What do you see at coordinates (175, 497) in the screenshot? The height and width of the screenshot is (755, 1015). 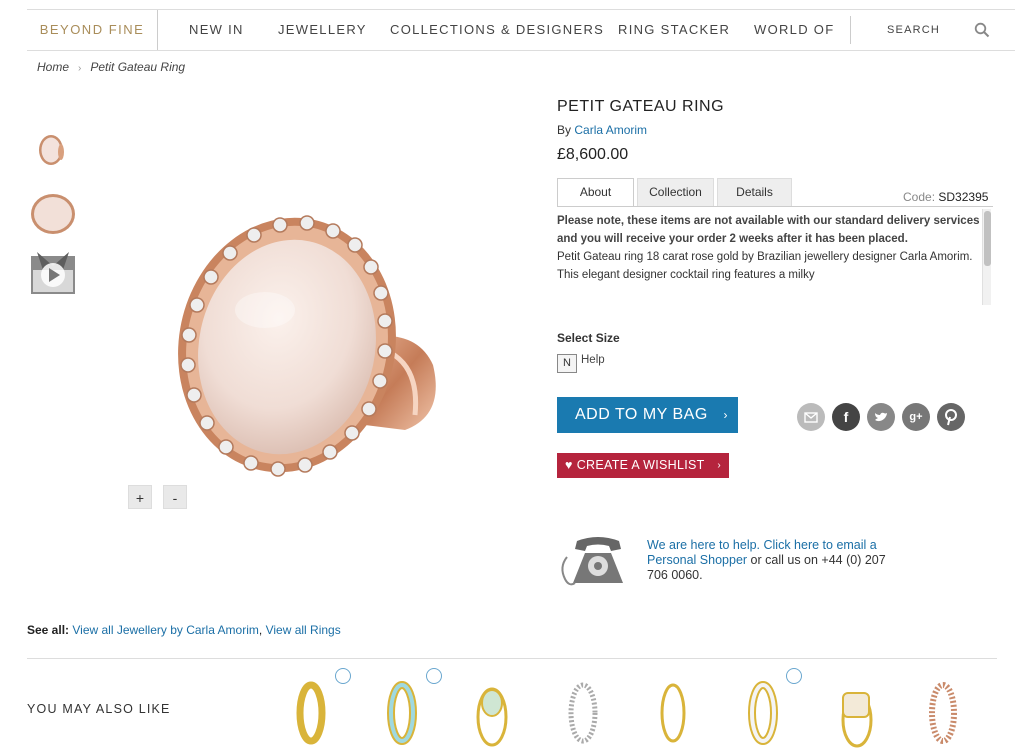 I see `zoom-out-button: -` at bounding box center [175, 497].